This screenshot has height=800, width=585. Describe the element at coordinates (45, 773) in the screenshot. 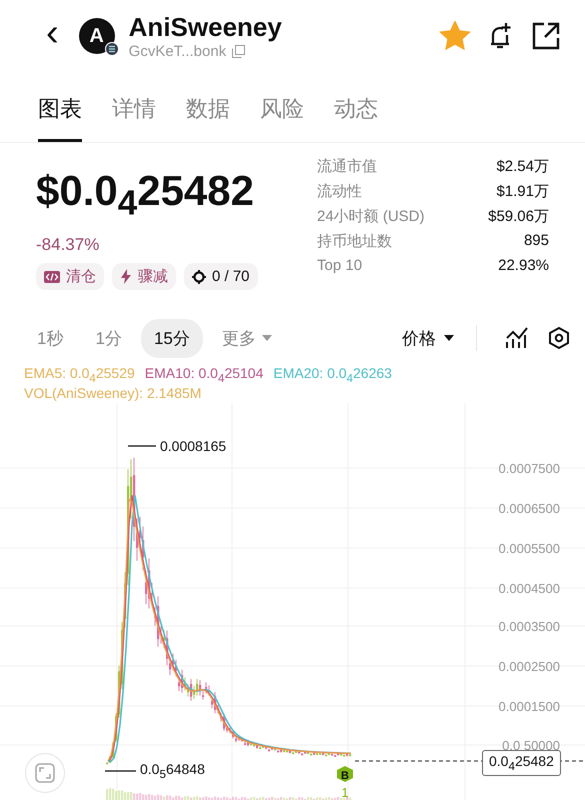

I see `fullscreen-icon` at that location.